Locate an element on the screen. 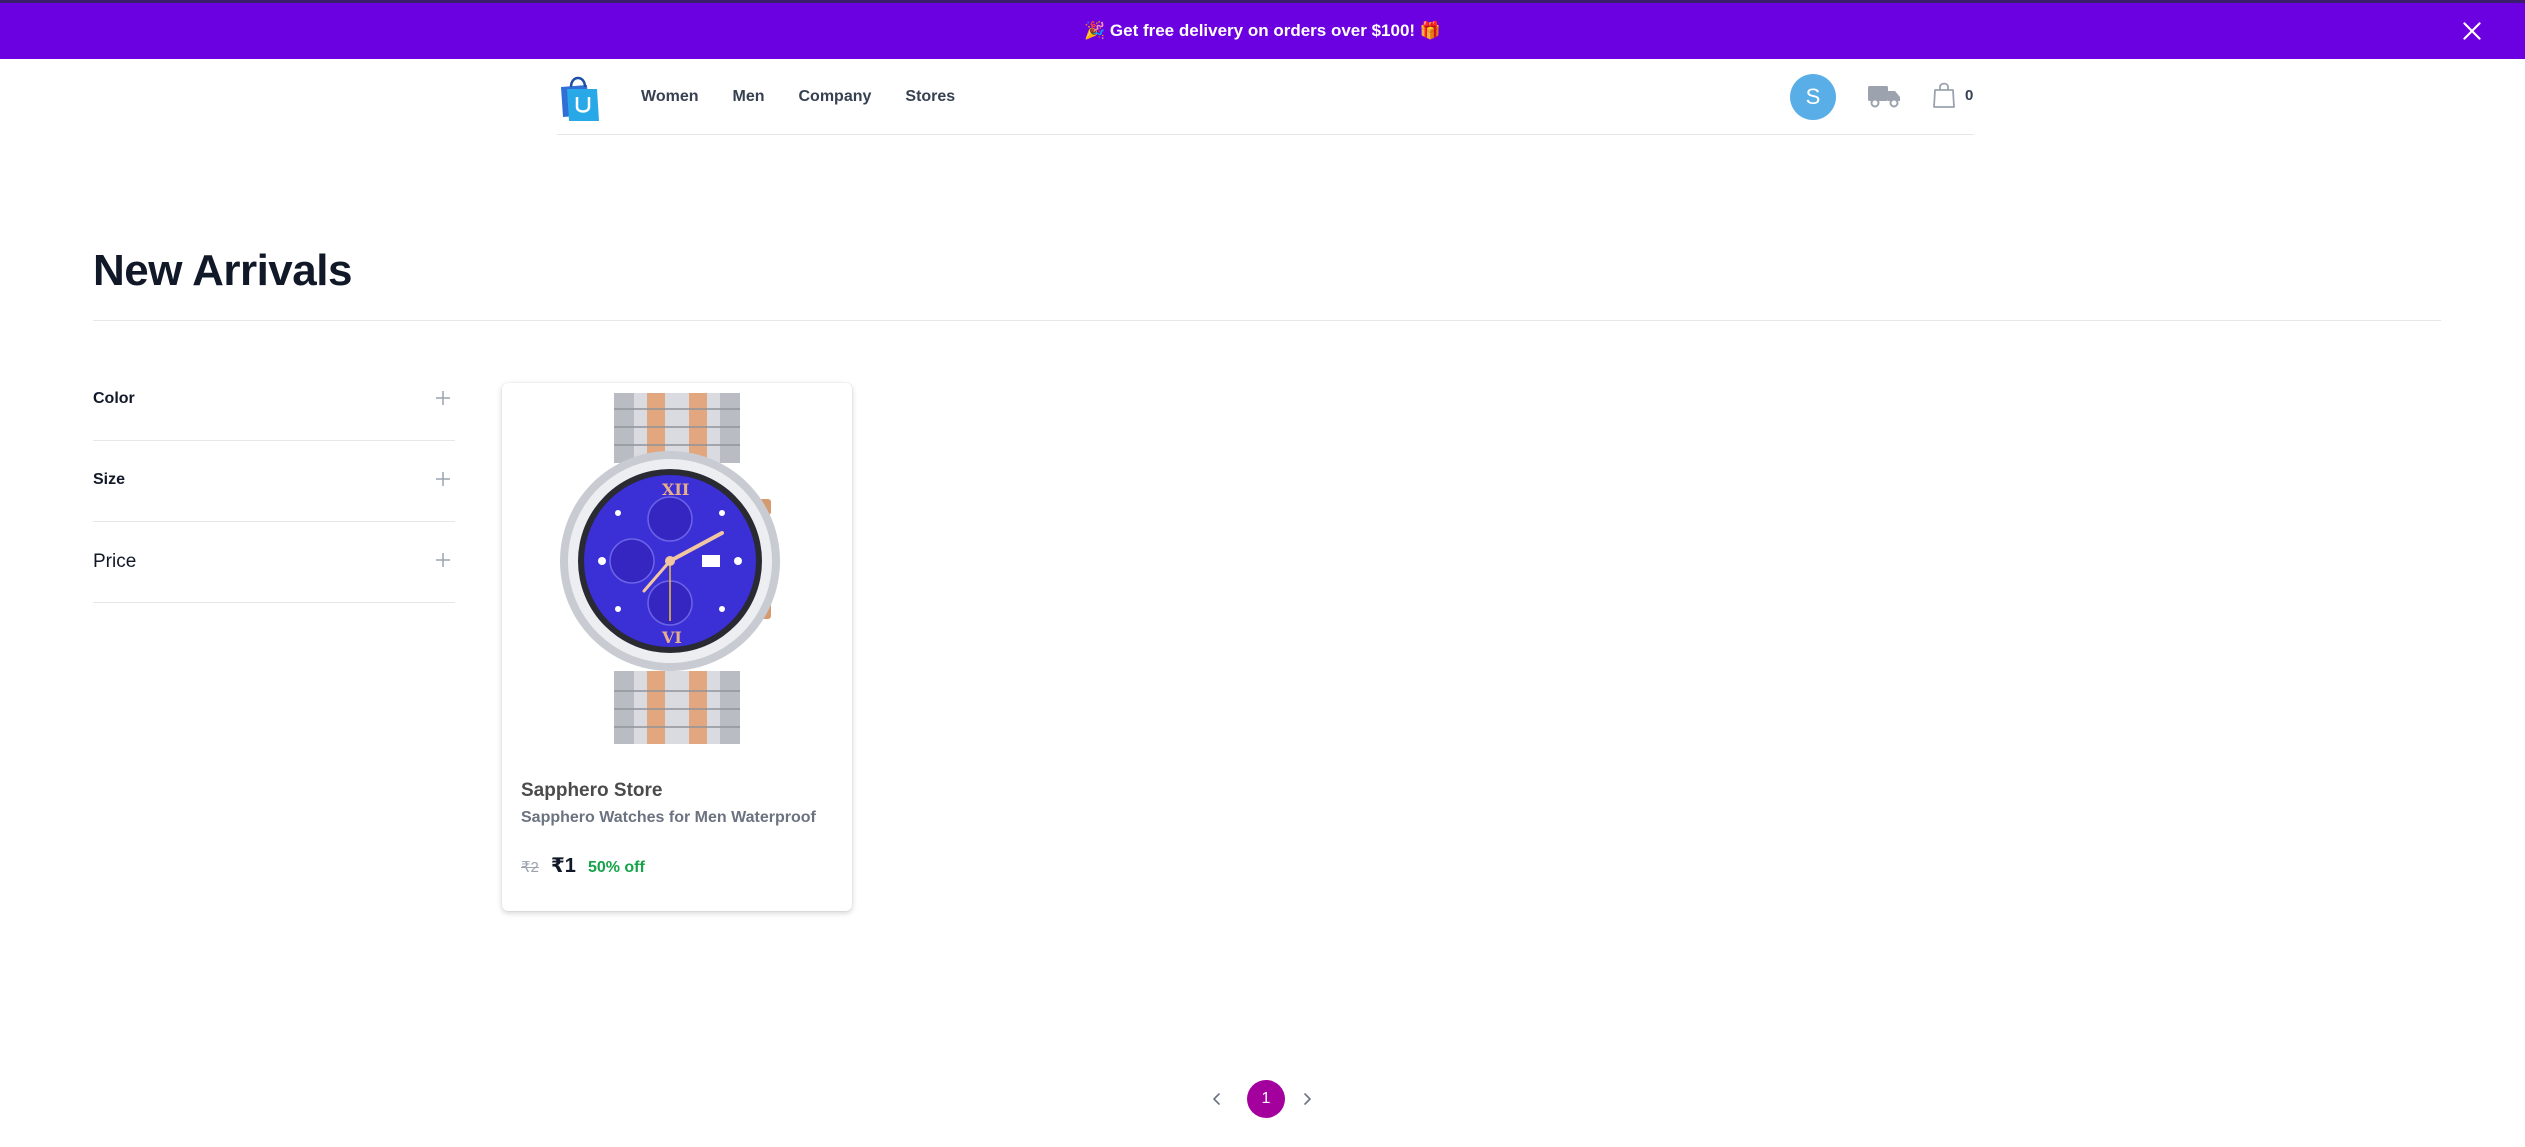 The image size is (2525, 1147). original-price: ₹2 is located at coordinates (530, 867).